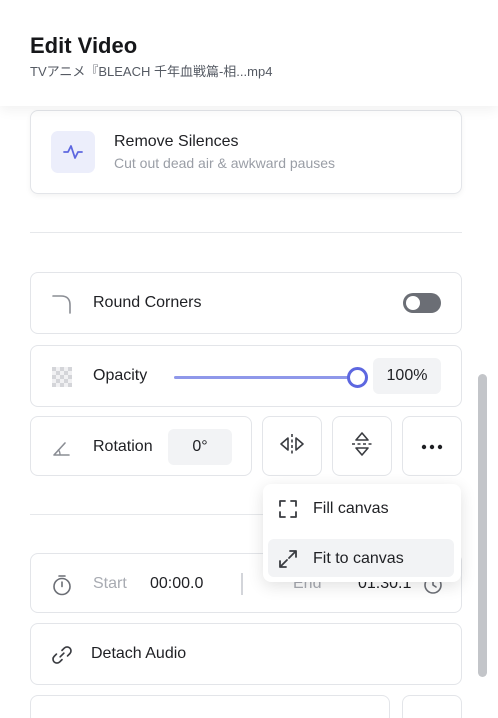 The height and width of the screenshot is (718, 498). Describe the element at coordinates (123, 446) in the screenshot. I see `rotation-label: Rotation` at that location.